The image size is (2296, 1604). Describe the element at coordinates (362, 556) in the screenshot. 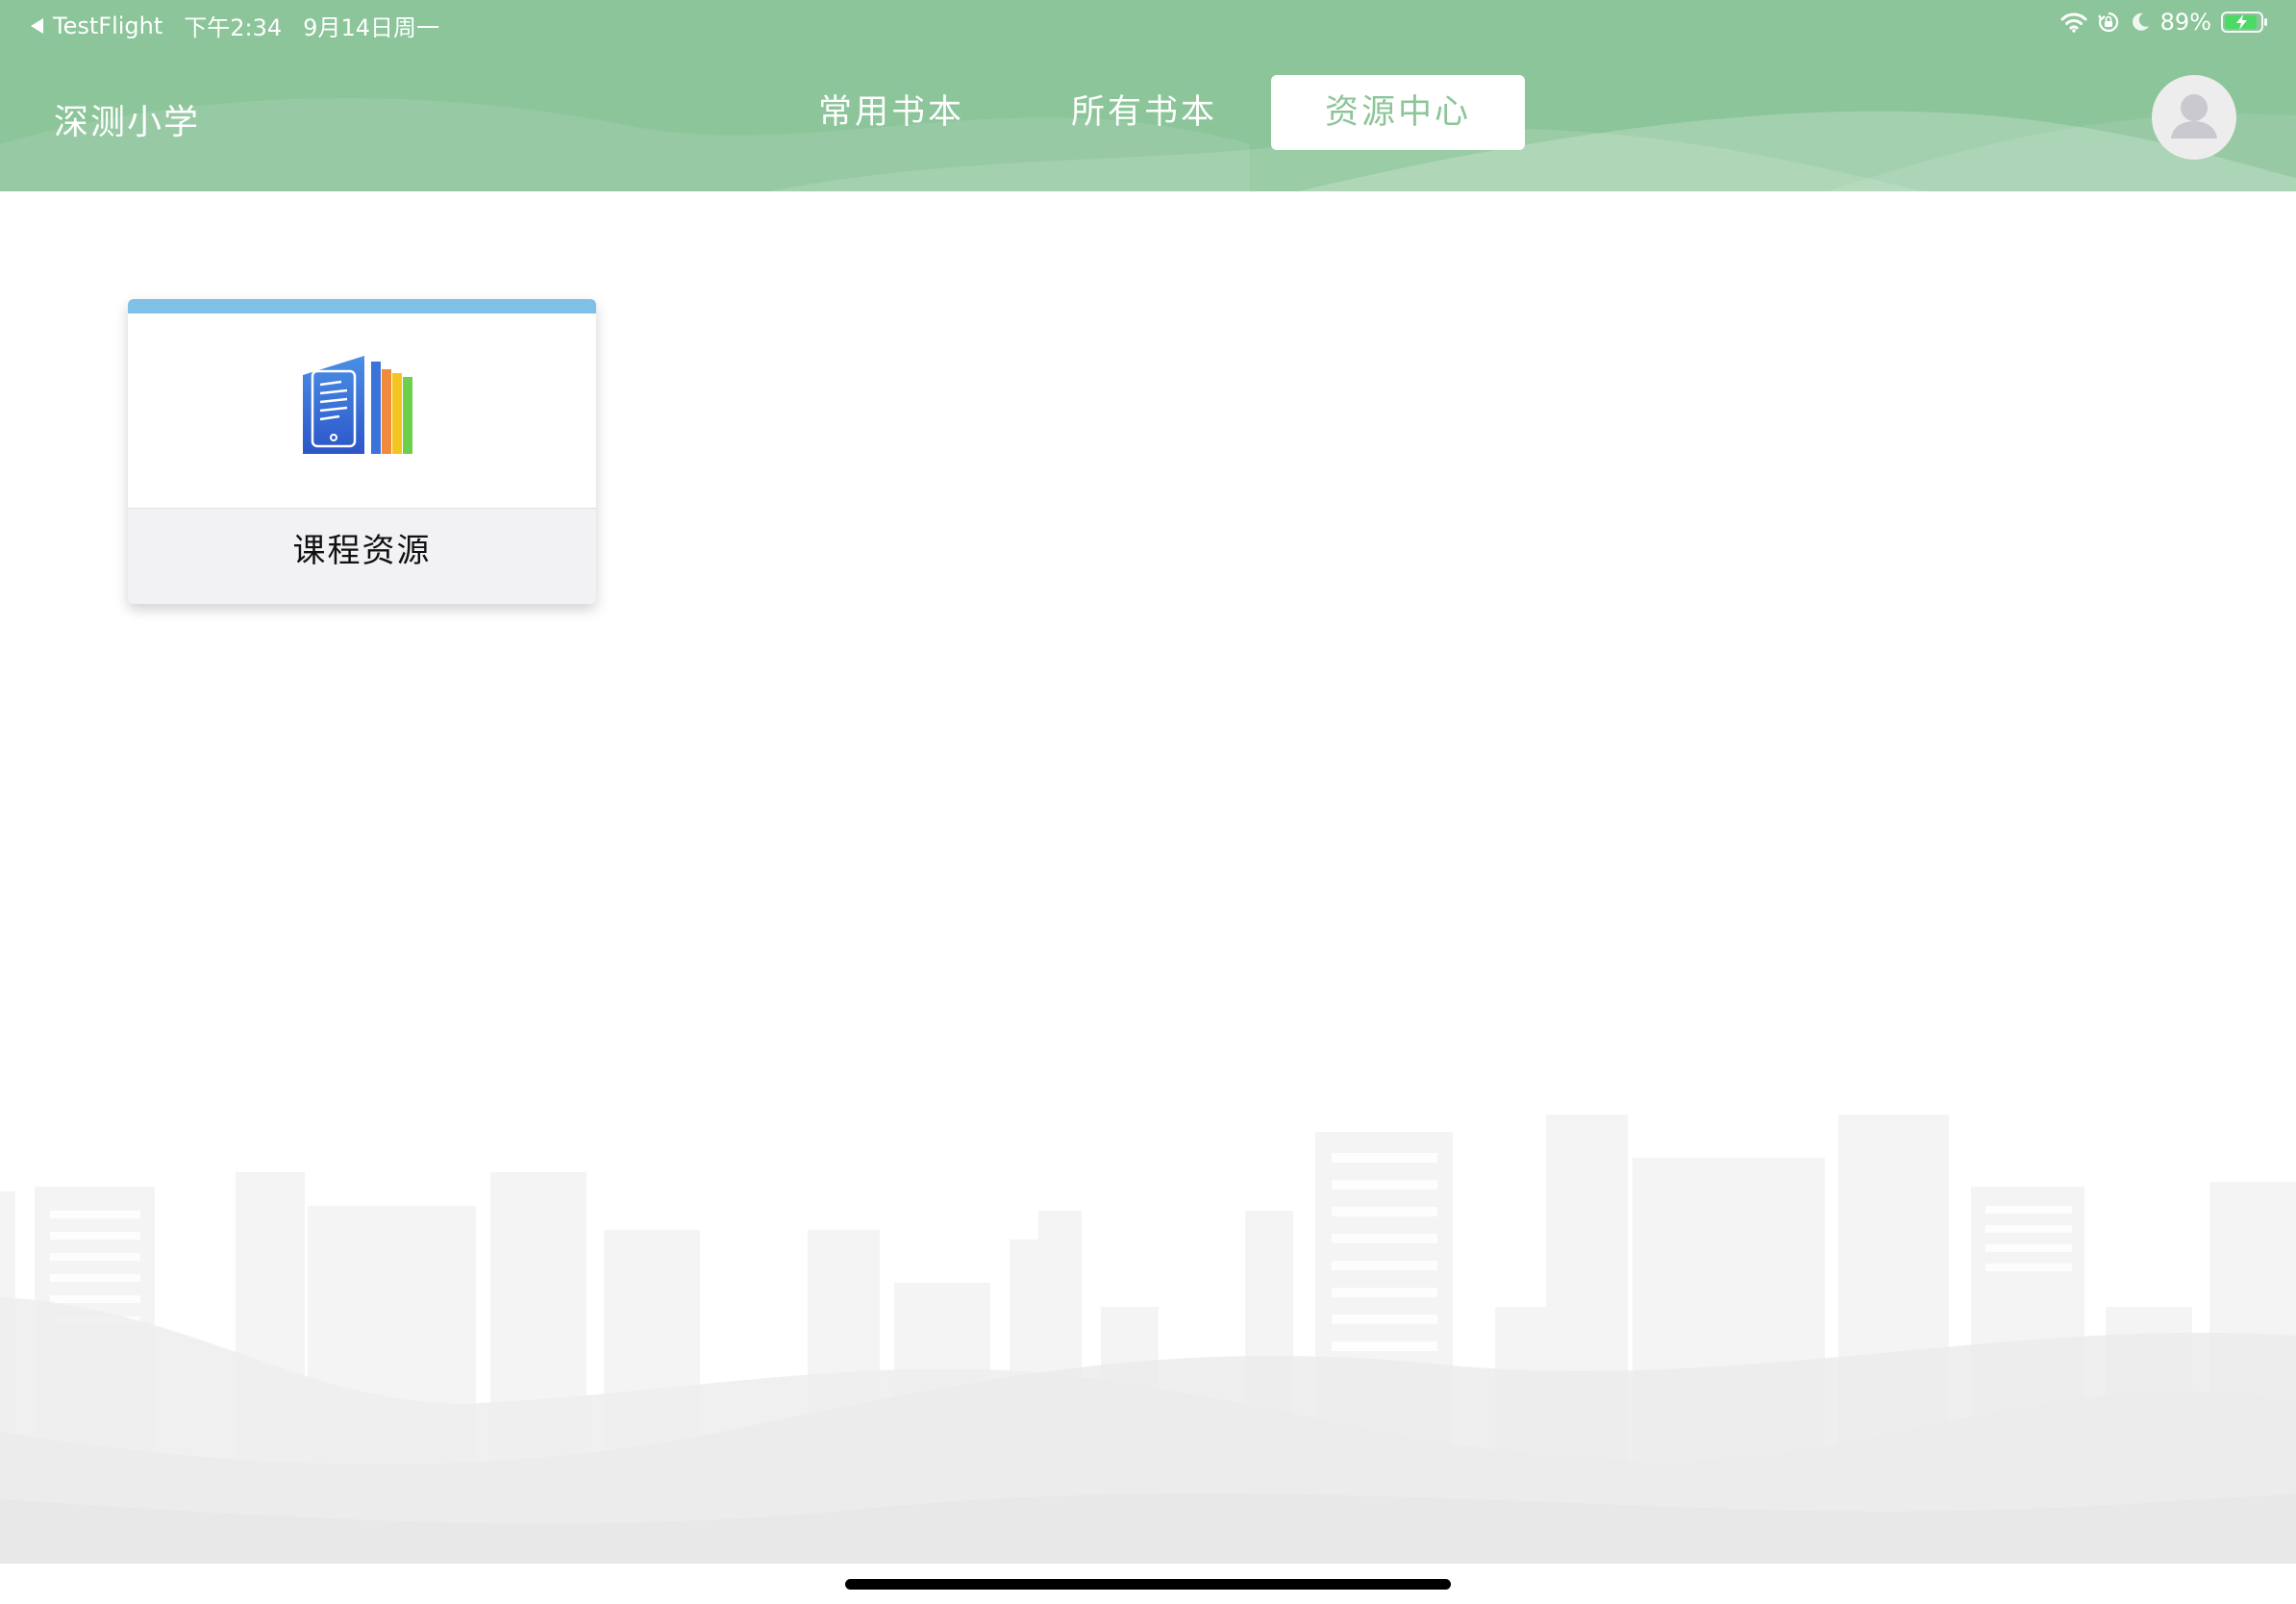

I see `card-title: 课程资源` at that location.